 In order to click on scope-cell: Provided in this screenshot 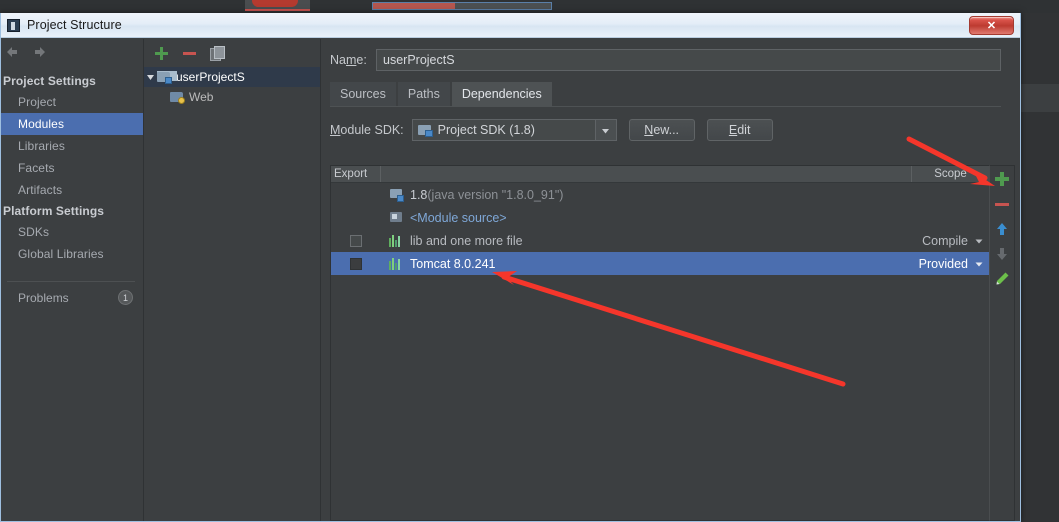, I will do `click(950, 264)`.